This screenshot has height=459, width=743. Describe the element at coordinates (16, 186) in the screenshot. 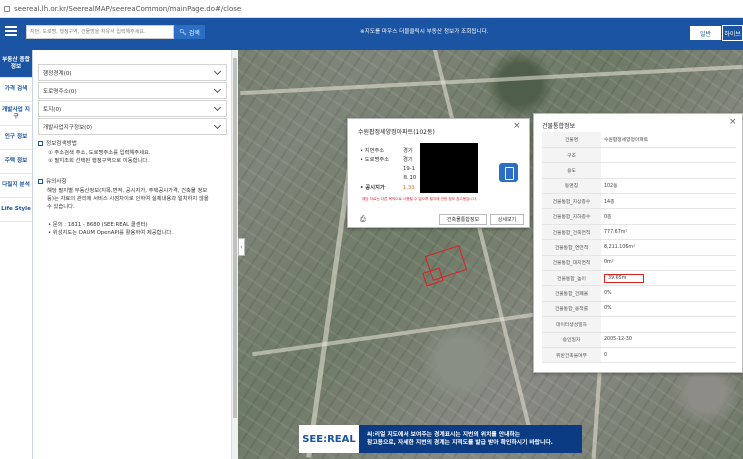

I see `nav-multi-parcel-analysis: 다필지 분석` at that location.